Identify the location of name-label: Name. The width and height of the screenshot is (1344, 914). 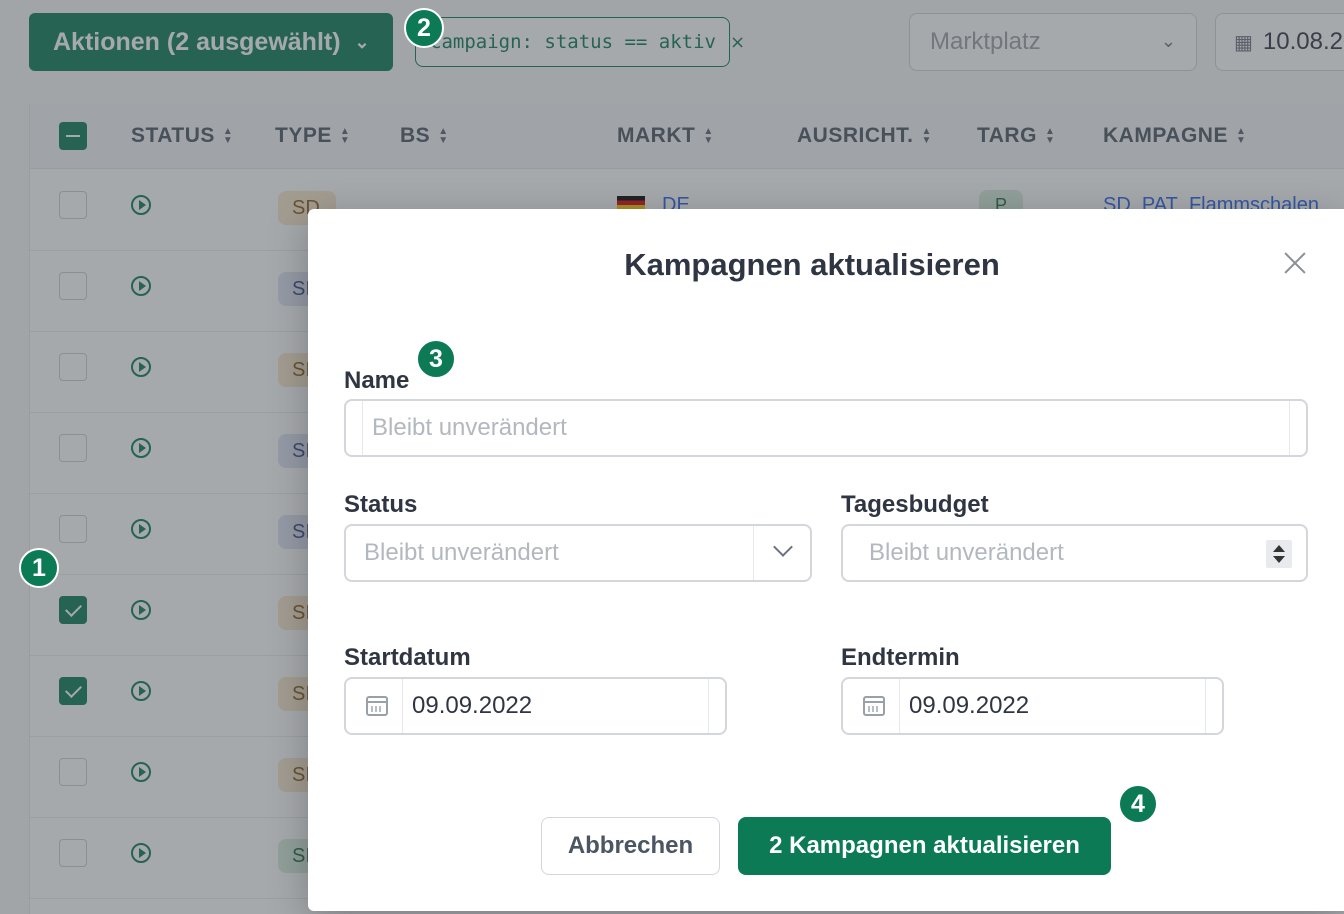
(377, 380).